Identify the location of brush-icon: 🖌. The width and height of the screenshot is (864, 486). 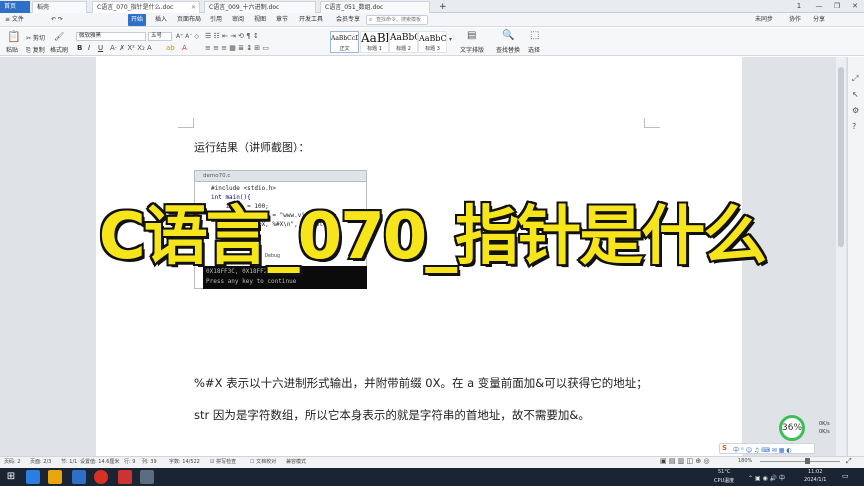
(59, 37).